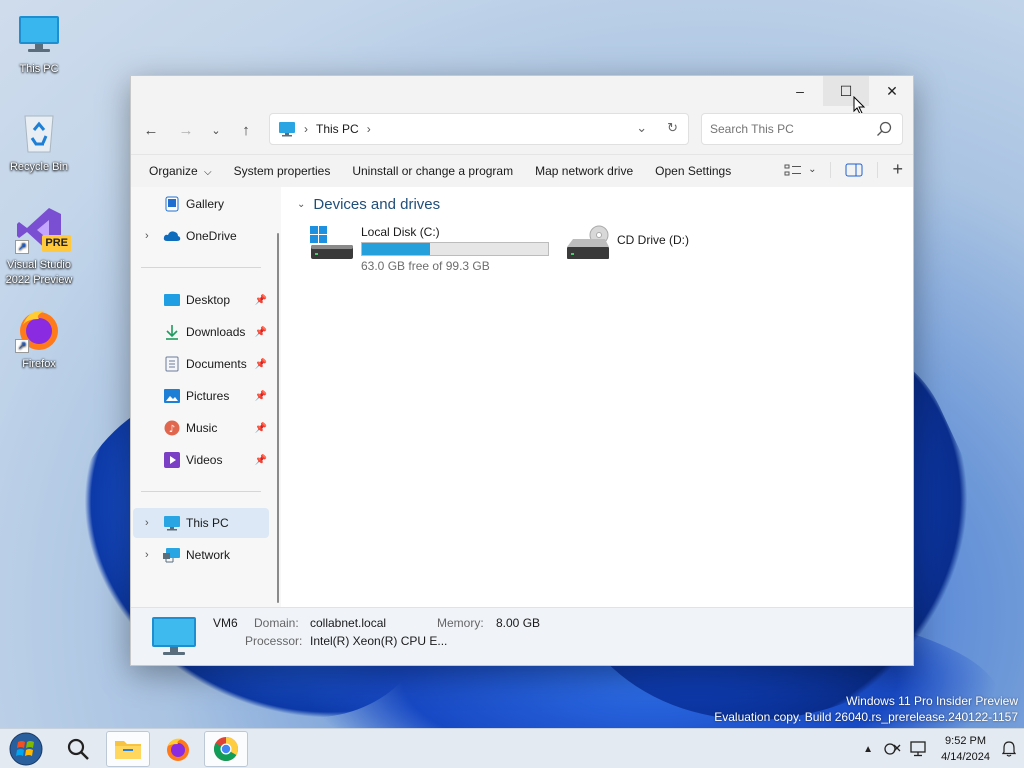  What do you see at coordinates (211, 236) in the screenshot?
I see `sidebar-item-label: OneDrive` at bounding box center [211, 236].